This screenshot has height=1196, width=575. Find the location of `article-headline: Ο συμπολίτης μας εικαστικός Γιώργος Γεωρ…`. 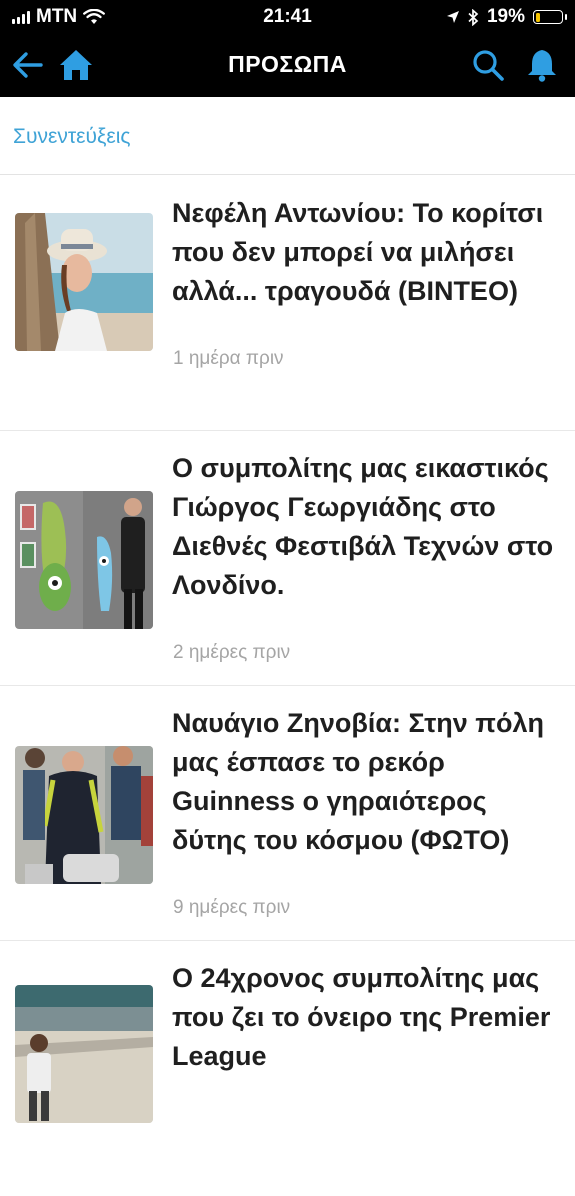

article-headline: Ο συμπολίτης μας εικαστικός Γιώργος Γεωρ… is located at coordinates (369, 527).